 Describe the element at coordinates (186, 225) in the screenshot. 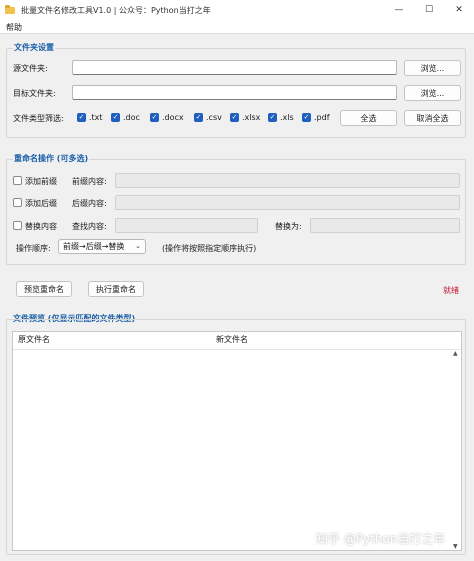

I see `find-input` at that location.